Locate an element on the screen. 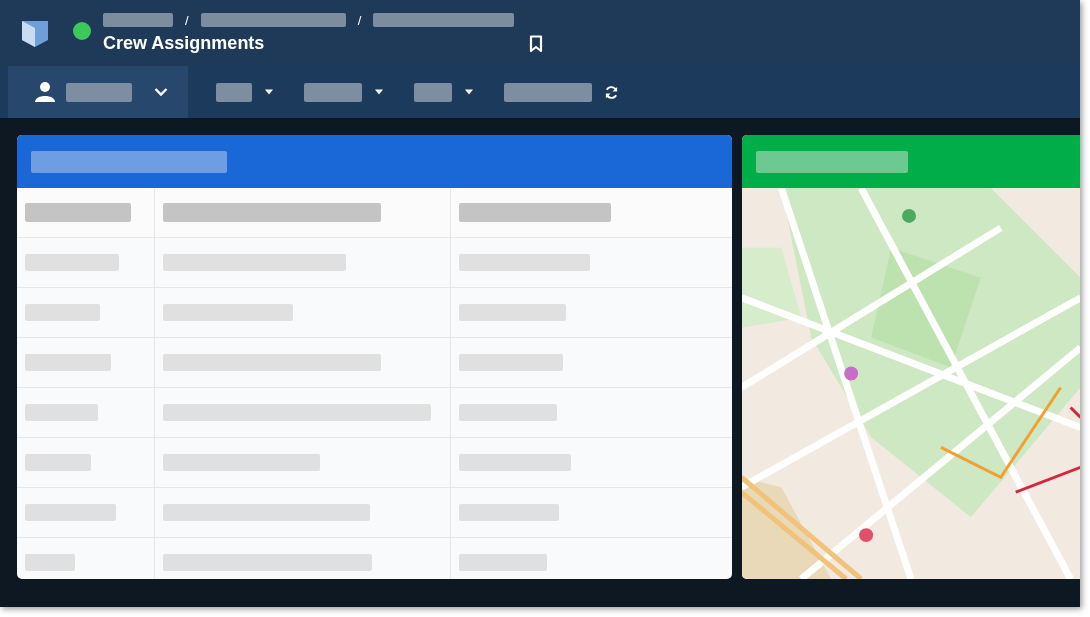 The width and height of the screenshot is (1090, 617). chevron-icon is located at coordinates (161, 92).